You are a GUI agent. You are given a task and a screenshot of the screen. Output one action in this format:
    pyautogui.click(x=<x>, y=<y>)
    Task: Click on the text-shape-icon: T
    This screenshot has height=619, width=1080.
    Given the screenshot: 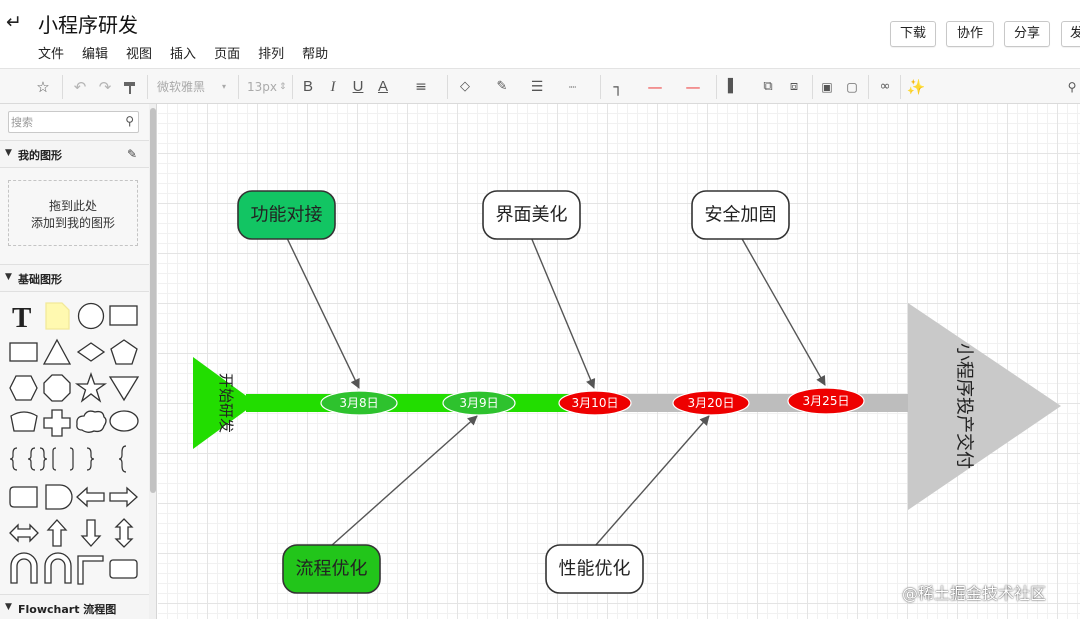 What is the action you would take?
    pyautogui.click(x=21, y=318)
    